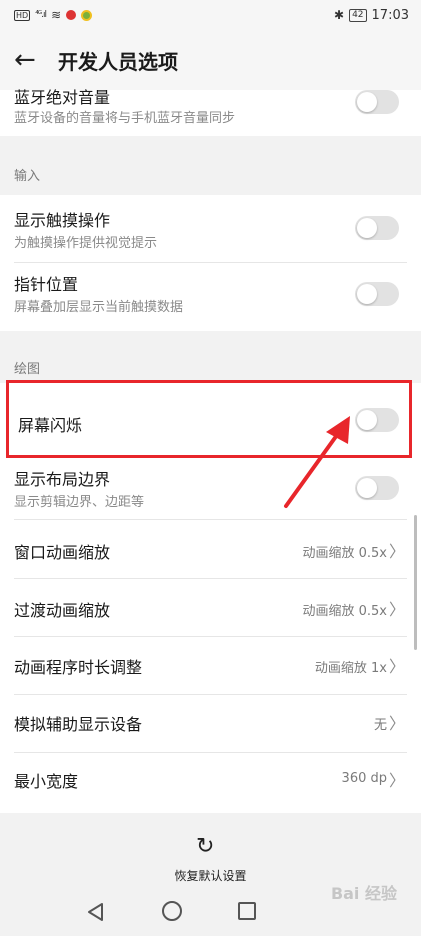 The height and width of the screenshot is (936, 421). Describe the element at coordinates (210, 782) in the screenshot. I see `smallest-width-row: 最小宽度 360 dp 〉` at that location.